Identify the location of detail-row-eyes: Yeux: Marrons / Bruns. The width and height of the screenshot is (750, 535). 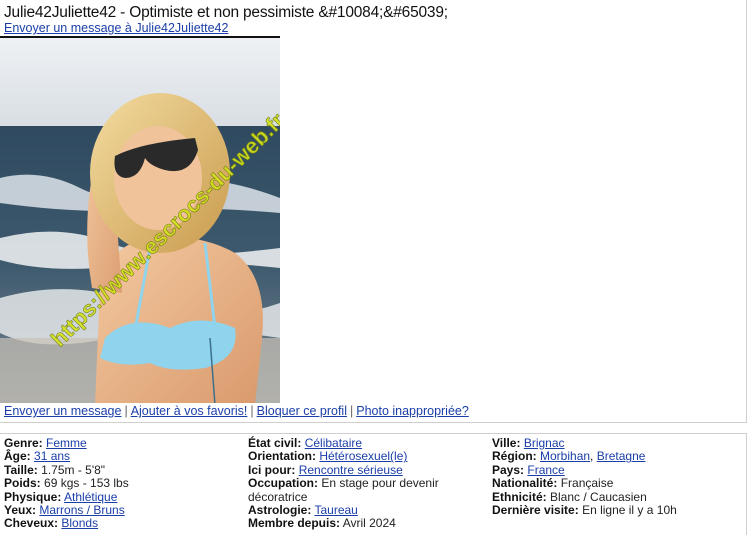
(64, 510).